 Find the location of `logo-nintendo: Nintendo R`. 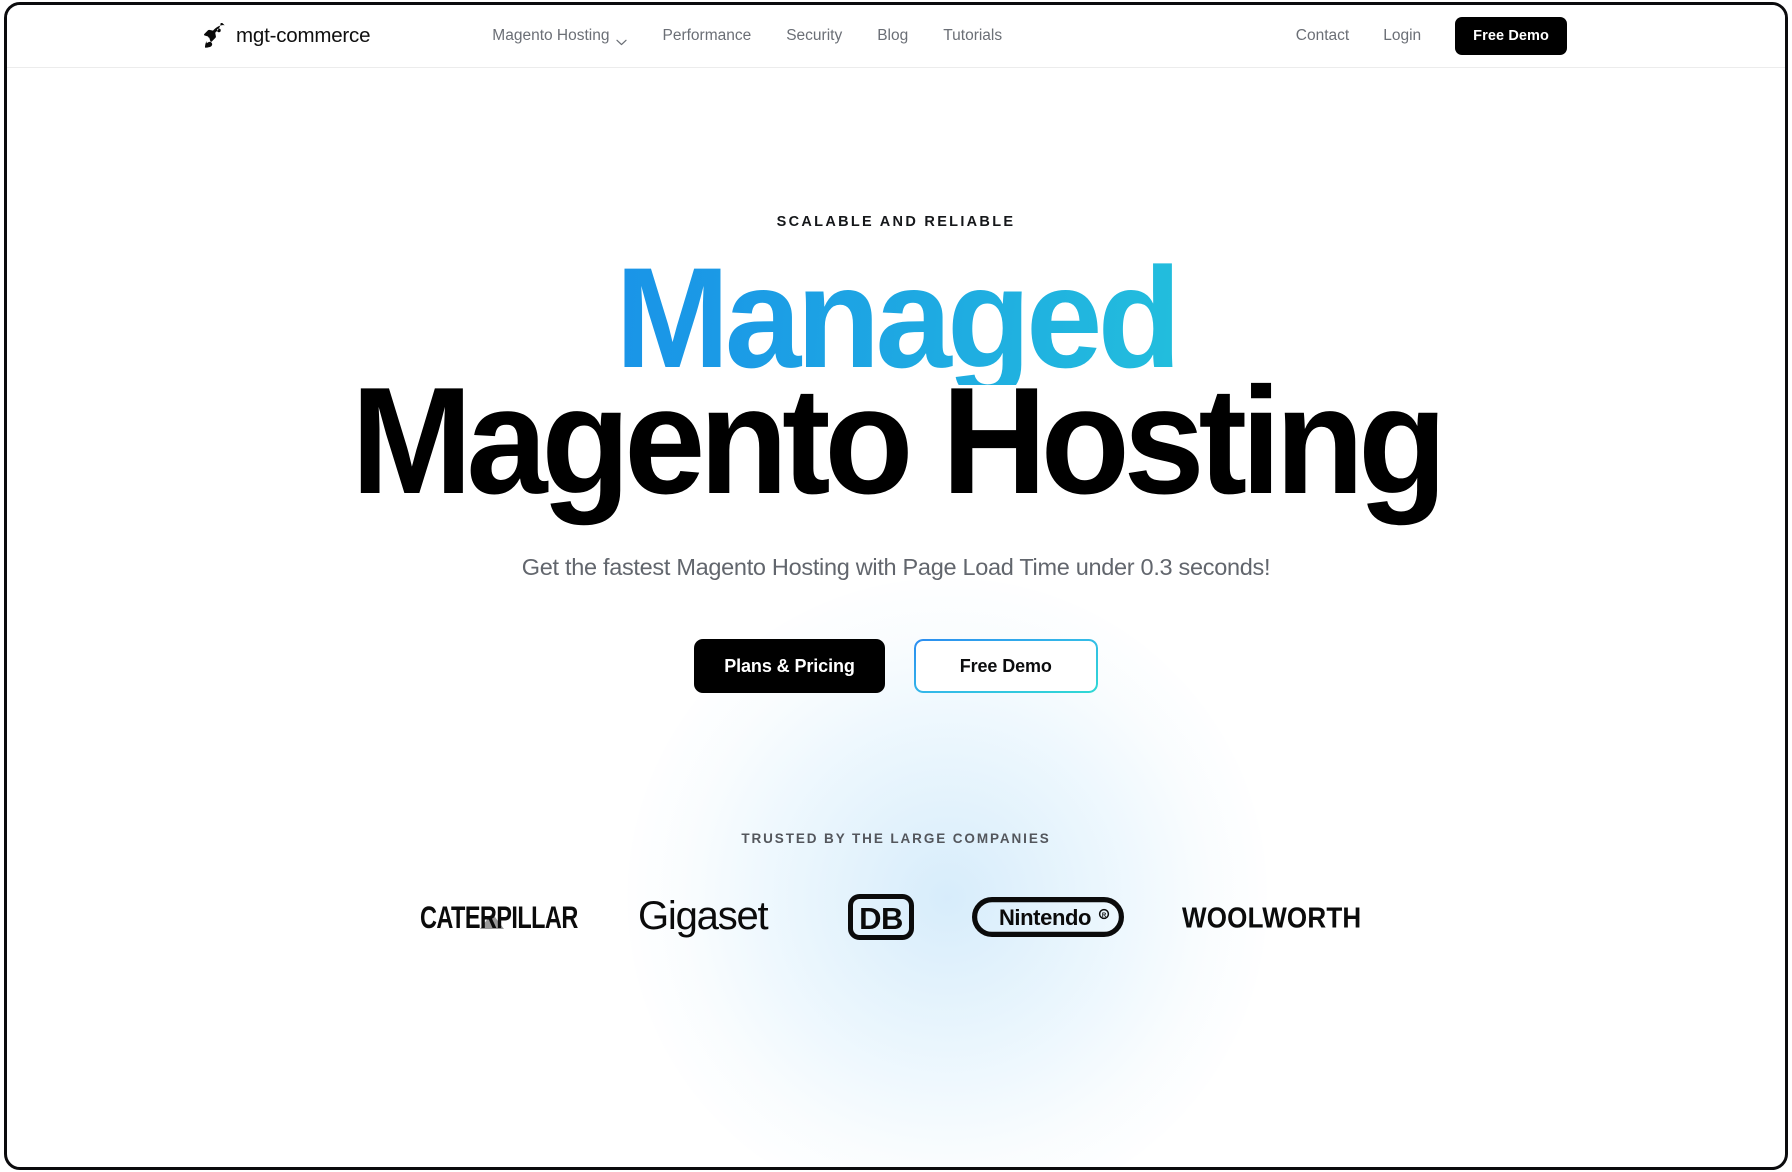

logo-nintendo: Nintendo R is located at coordinates (1048, 917).